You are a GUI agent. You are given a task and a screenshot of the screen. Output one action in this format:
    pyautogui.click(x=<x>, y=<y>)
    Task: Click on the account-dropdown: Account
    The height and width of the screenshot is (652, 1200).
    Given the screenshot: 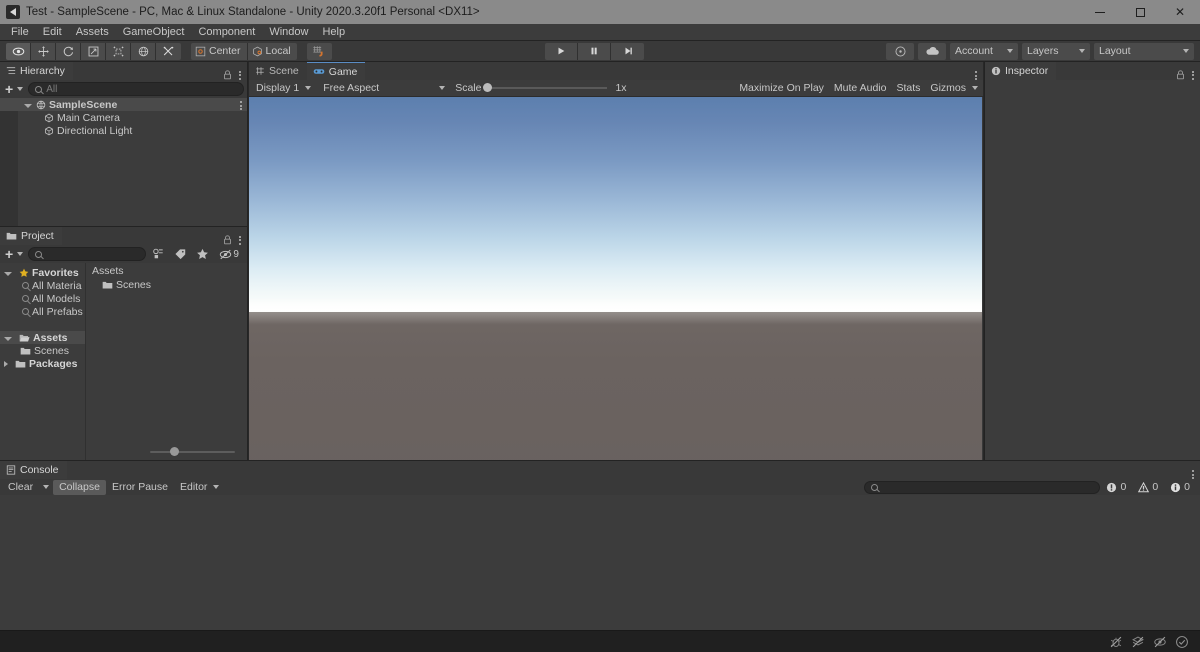 What is the action you would take?
    pyautogui.click(x=984, y=51)
    